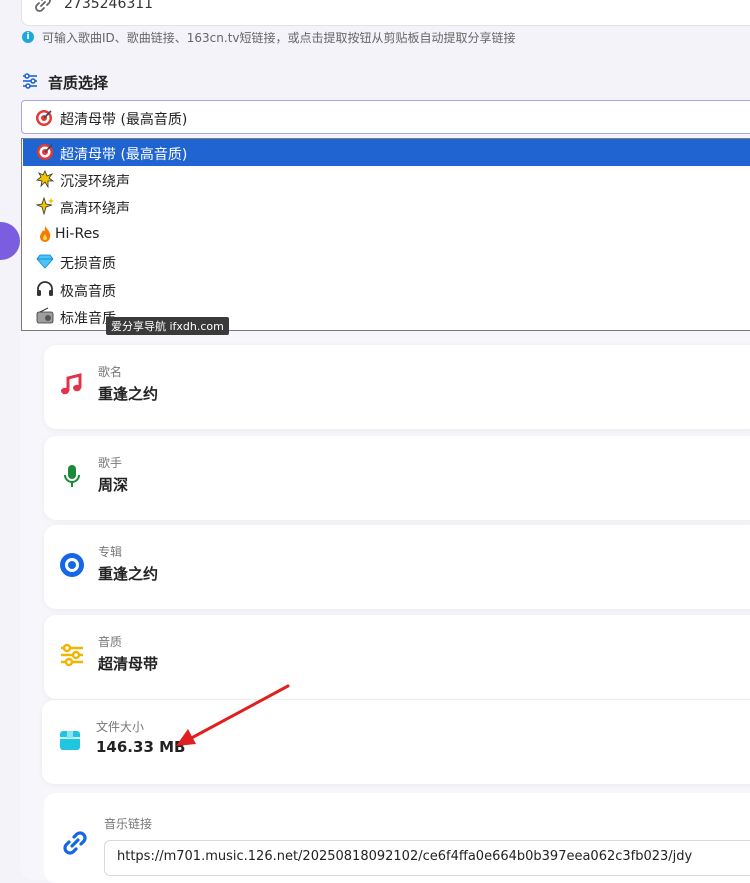  I want to click on music-note-icon, so click(71, 384).